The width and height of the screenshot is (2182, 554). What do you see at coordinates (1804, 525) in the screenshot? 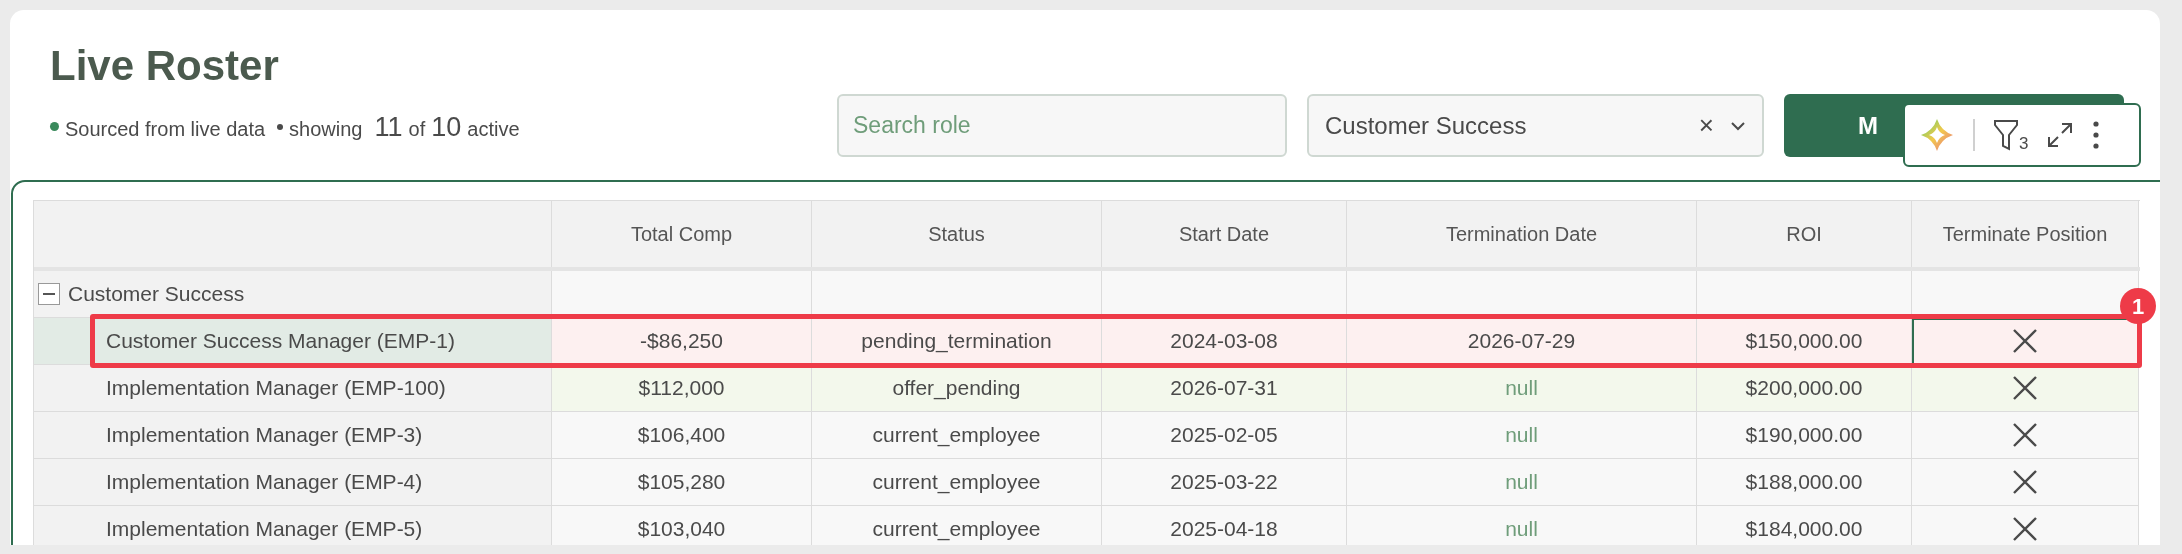
I see `table-cell: $184,000.00` at bounding box center [1804, 525].